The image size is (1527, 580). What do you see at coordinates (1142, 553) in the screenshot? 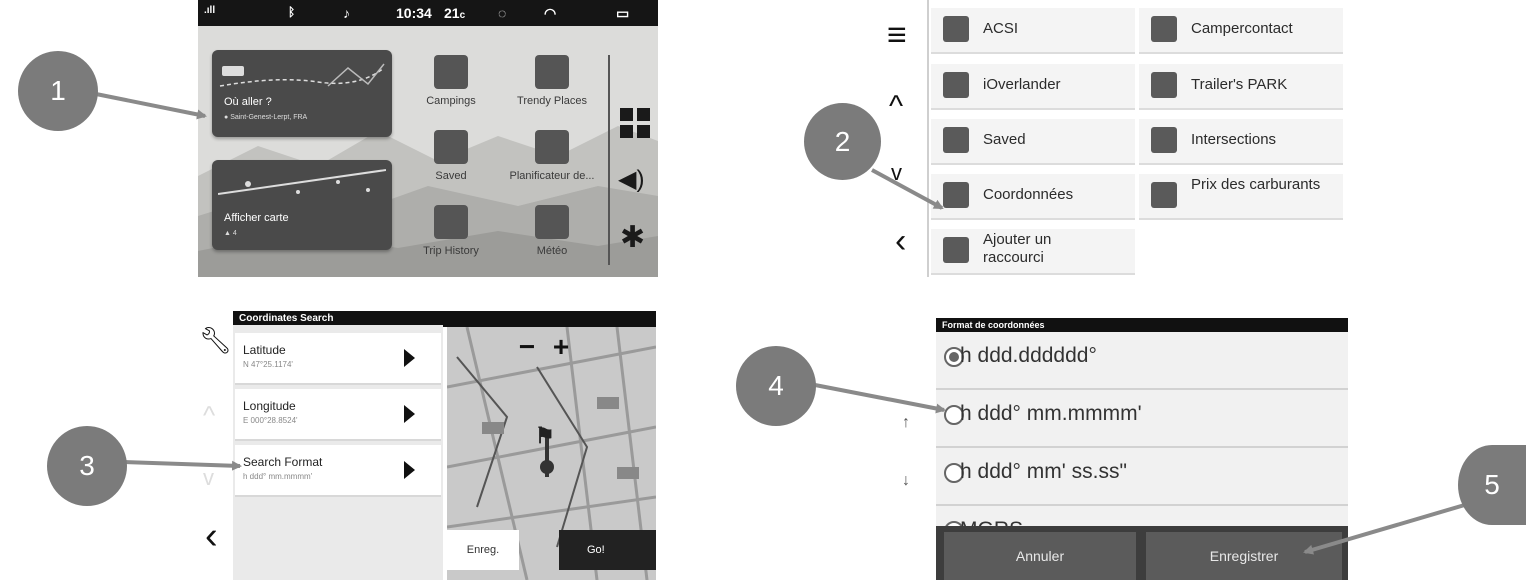
I see `button-bar: Annuler Enregistrer` at bounding box center [1142, 553].